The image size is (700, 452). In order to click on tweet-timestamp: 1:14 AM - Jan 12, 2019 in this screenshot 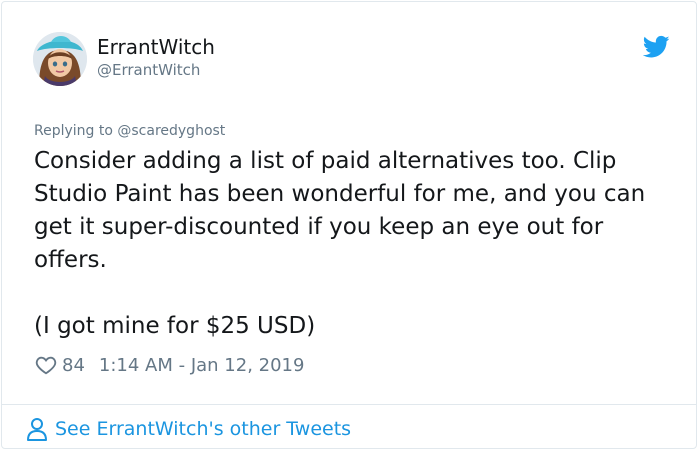, I will do `click(202, 365)`.